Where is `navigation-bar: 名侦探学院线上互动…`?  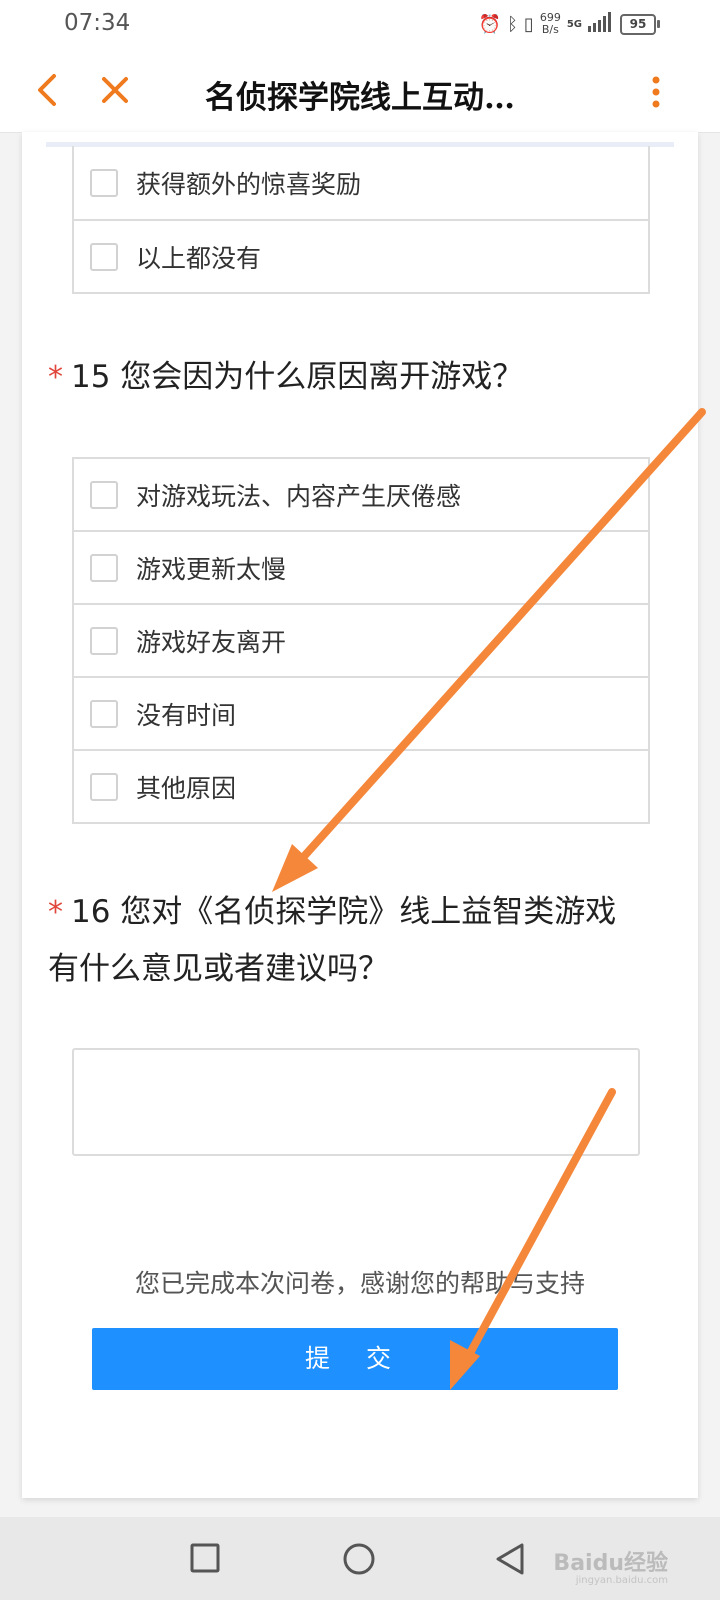 navigation-bar: 名侦探学院线上互动… is located at coordinates (360, 91).